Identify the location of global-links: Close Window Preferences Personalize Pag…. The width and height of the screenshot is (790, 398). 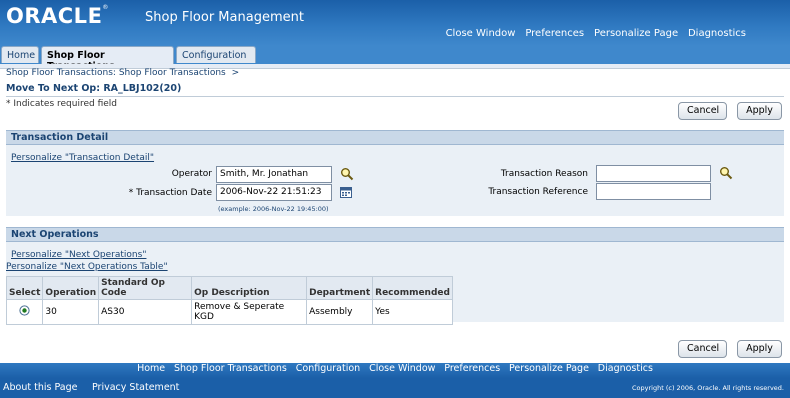
(592, 33).